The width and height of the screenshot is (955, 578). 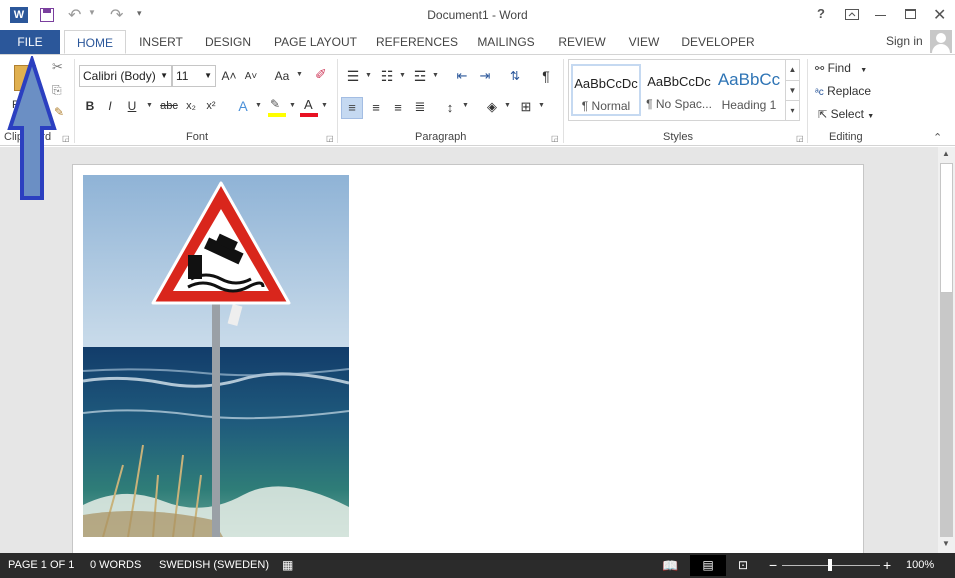 I want to click on paragraph-group-label: Paragraph, so click(x=441, y=137).